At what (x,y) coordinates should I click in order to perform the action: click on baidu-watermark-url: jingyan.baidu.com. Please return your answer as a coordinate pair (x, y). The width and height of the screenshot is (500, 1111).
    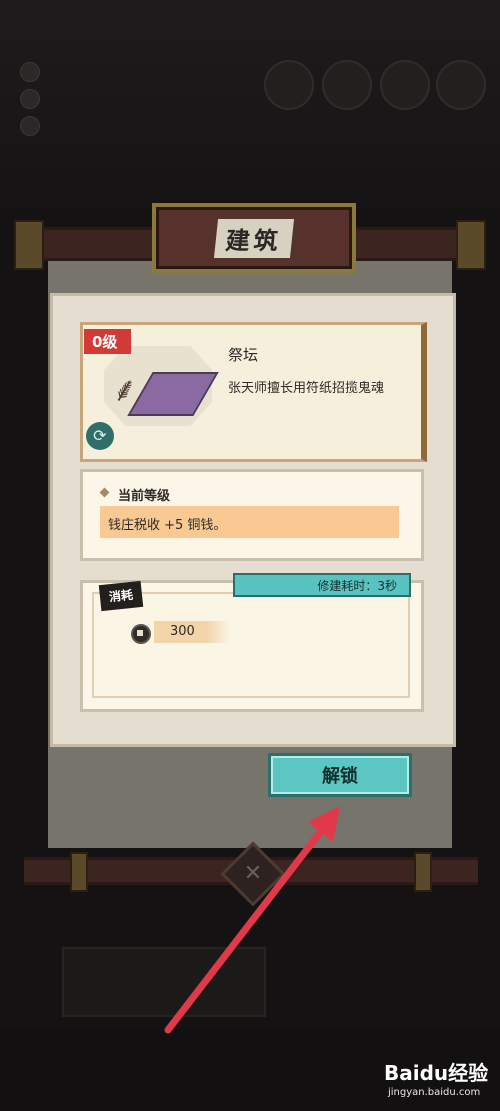
    Looking at the image, I should click on (434, 1092).